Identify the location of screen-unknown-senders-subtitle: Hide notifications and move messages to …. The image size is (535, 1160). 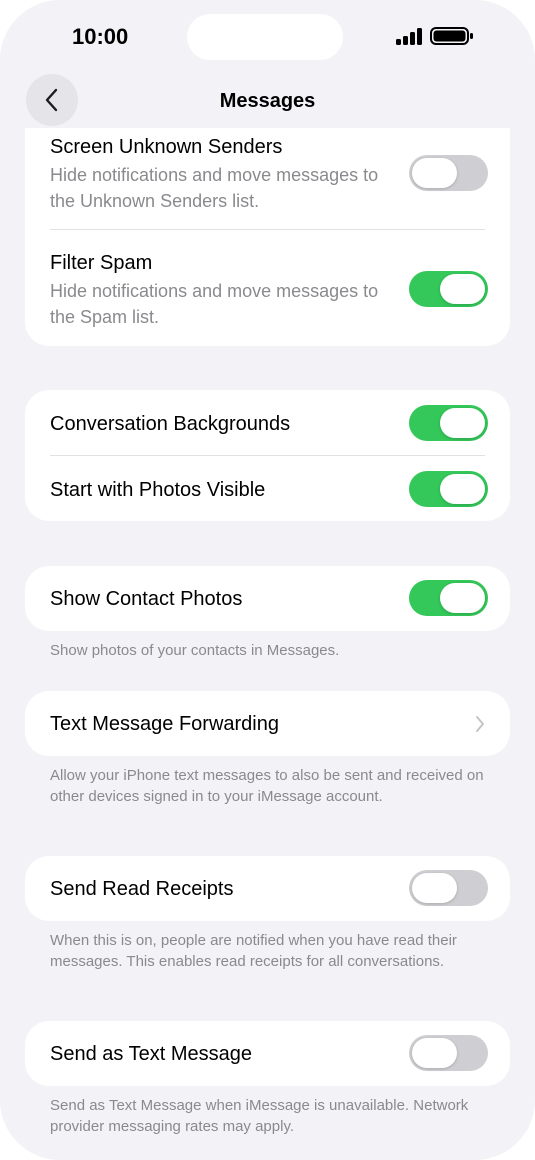
(214, 188).